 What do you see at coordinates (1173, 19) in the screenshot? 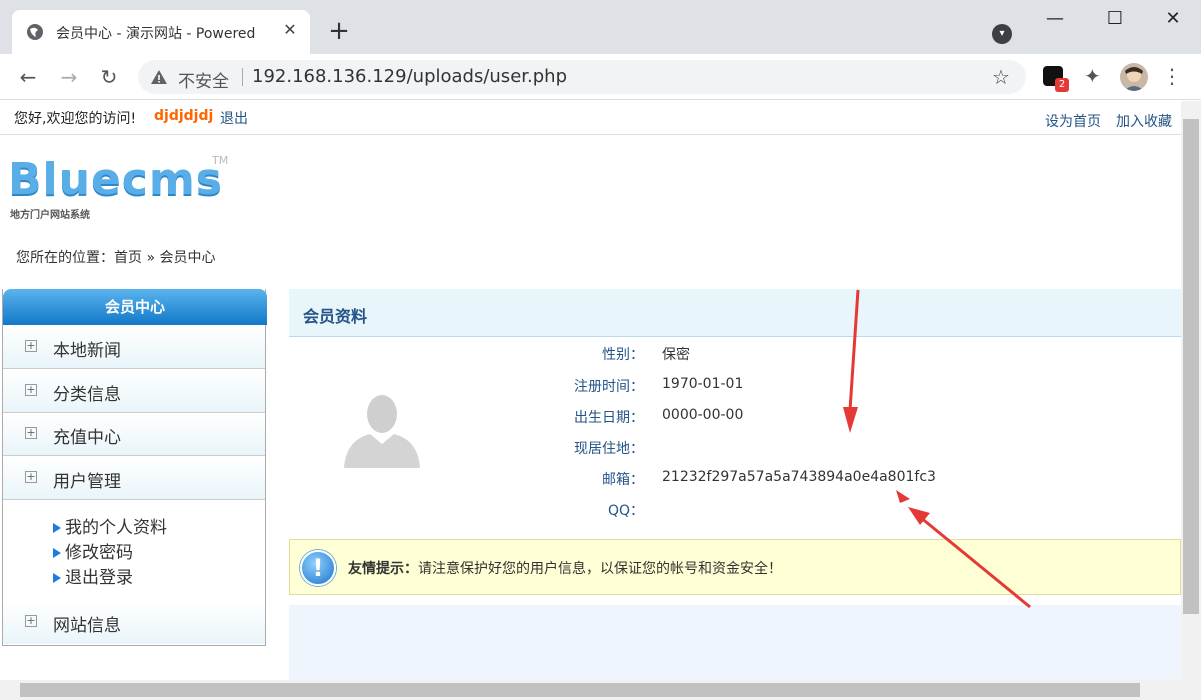
I see `window-close-button: ✕` at bounding box center [1173, 19].